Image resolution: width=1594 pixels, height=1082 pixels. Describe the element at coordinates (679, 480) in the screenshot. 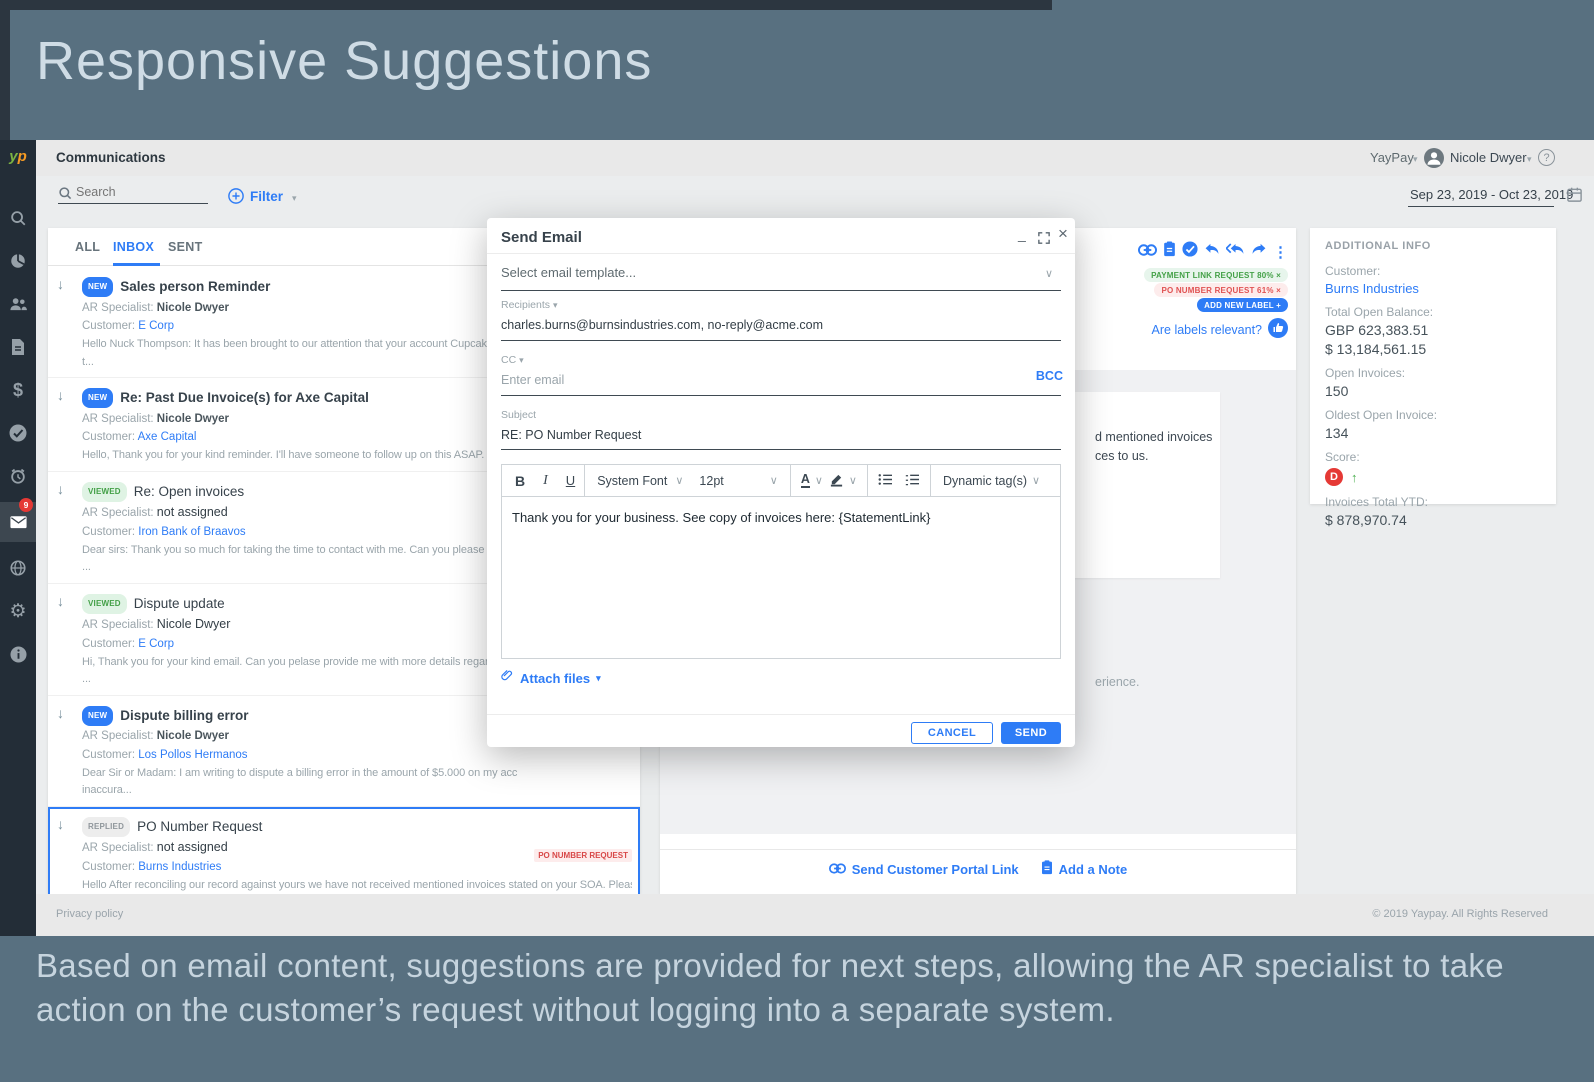

I see `font-chevron-icon: ∨` at that location.